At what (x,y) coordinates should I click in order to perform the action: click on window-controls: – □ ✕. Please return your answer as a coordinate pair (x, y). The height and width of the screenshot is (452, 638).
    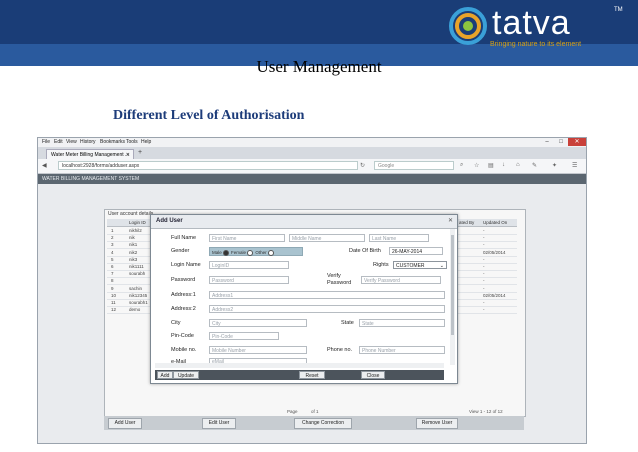
    Looking at the image, I should click on (563, 142).